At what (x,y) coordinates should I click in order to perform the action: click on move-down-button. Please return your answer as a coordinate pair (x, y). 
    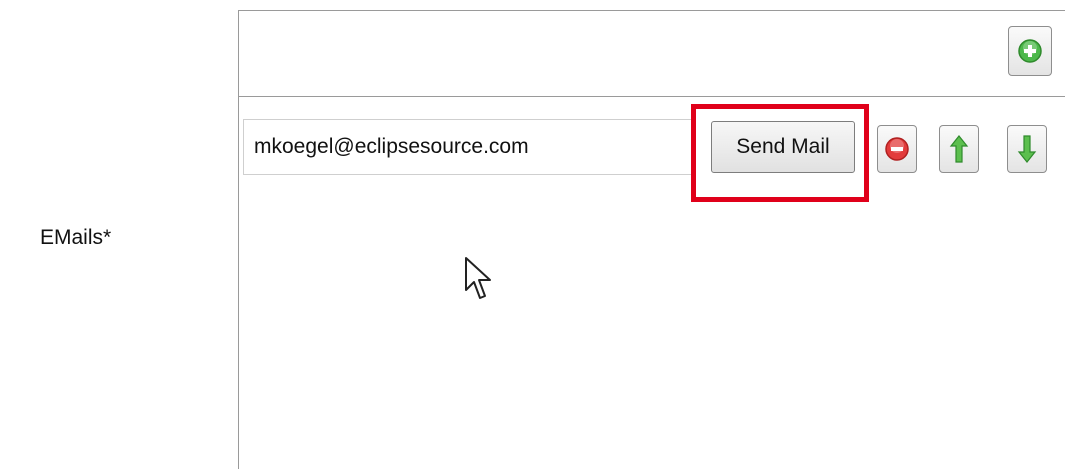
    Looking at the image, I should click on (1027, 149).